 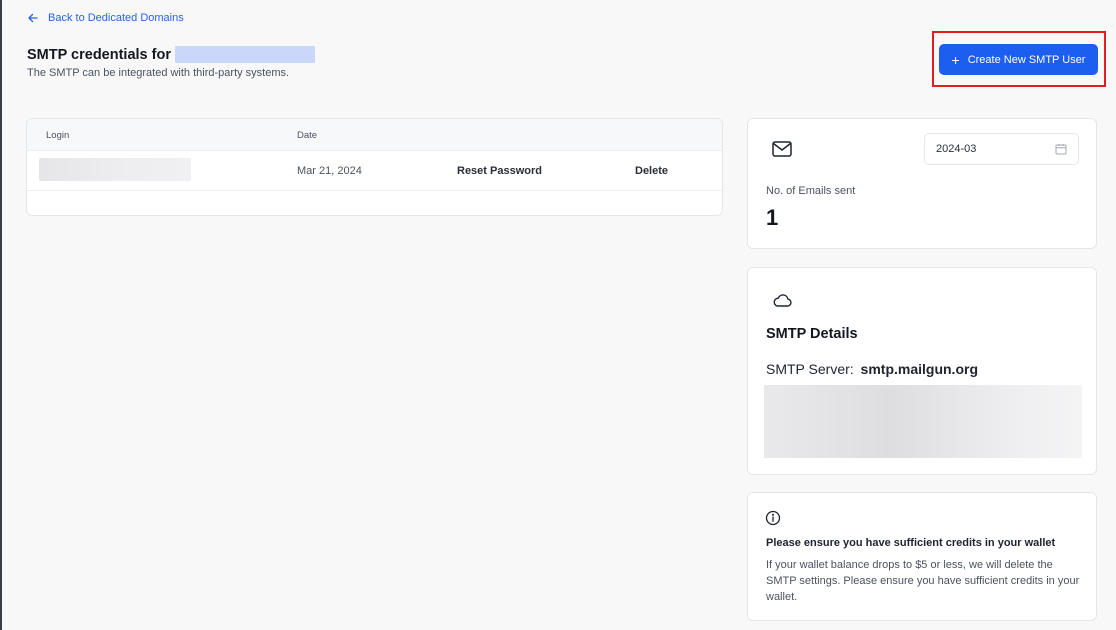 I want to click on smtp-server-label: SMTP Server:, so click(x=810, y=369).